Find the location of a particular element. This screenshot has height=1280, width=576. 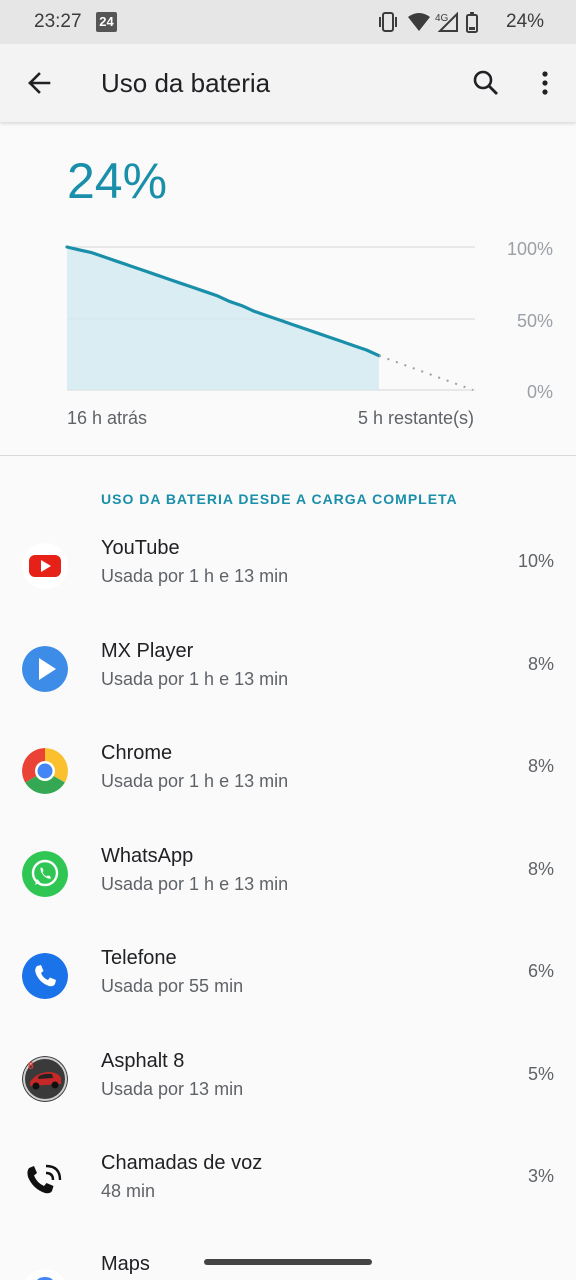

battery-projection-line is located at coordinates (426, 372).